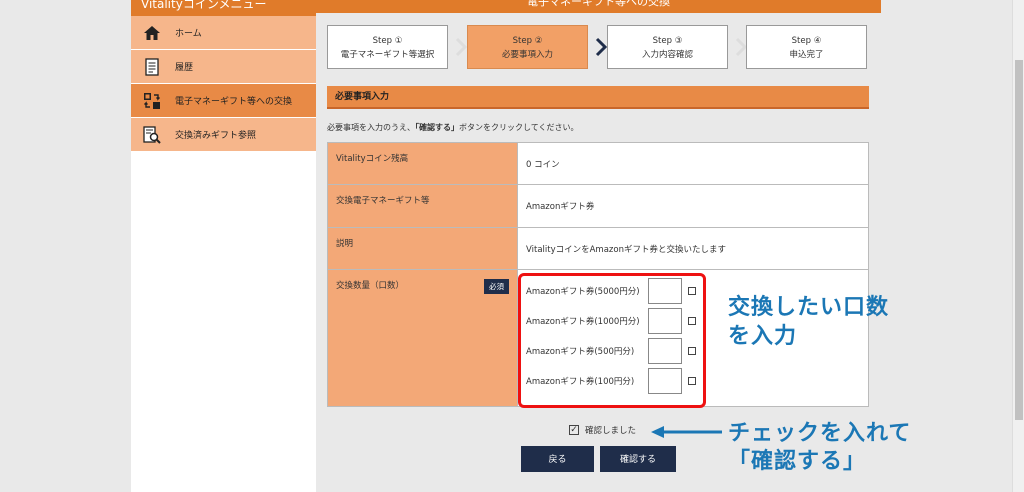  What do you see at coordinates (809, 307) in the screenshot?
I see `annotation-line: 交換したい口数` at bounding box center [809, 307].